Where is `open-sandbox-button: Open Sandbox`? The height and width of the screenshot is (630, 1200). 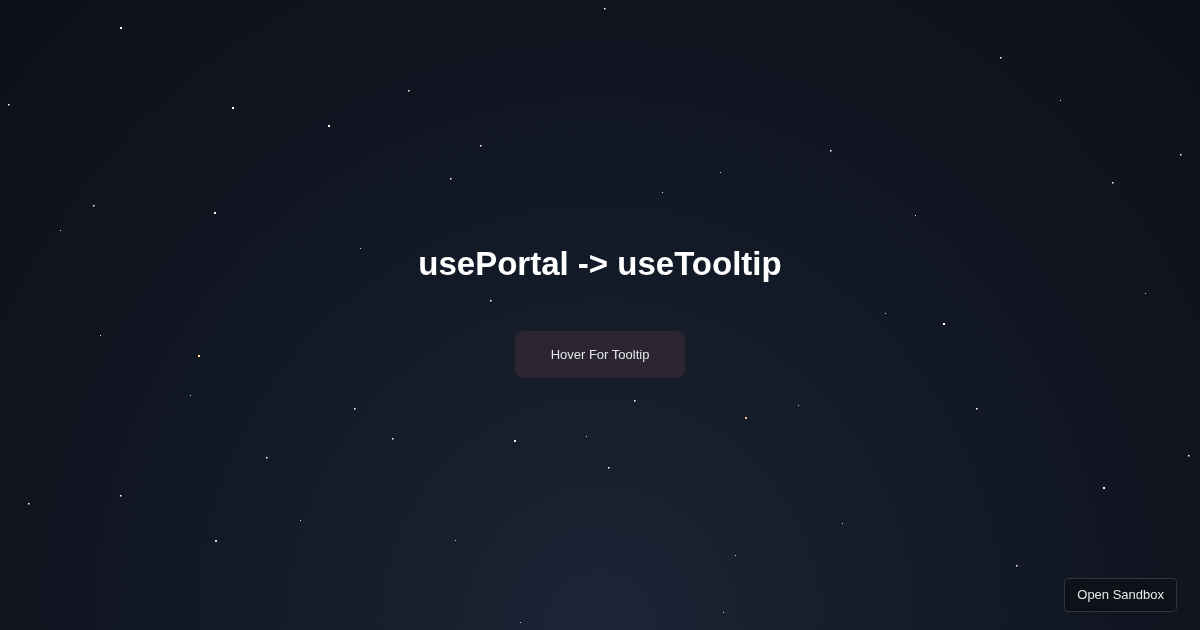 open-sandbox-button: Open Sandbox is located at coordinates (1120, 595).